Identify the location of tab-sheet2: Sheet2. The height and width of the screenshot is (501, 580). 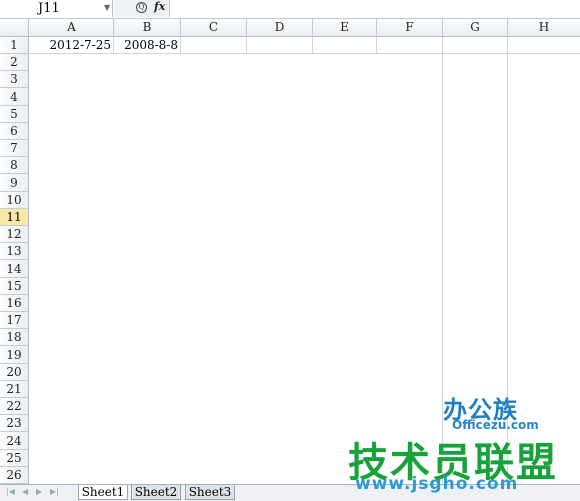
(156, 492).